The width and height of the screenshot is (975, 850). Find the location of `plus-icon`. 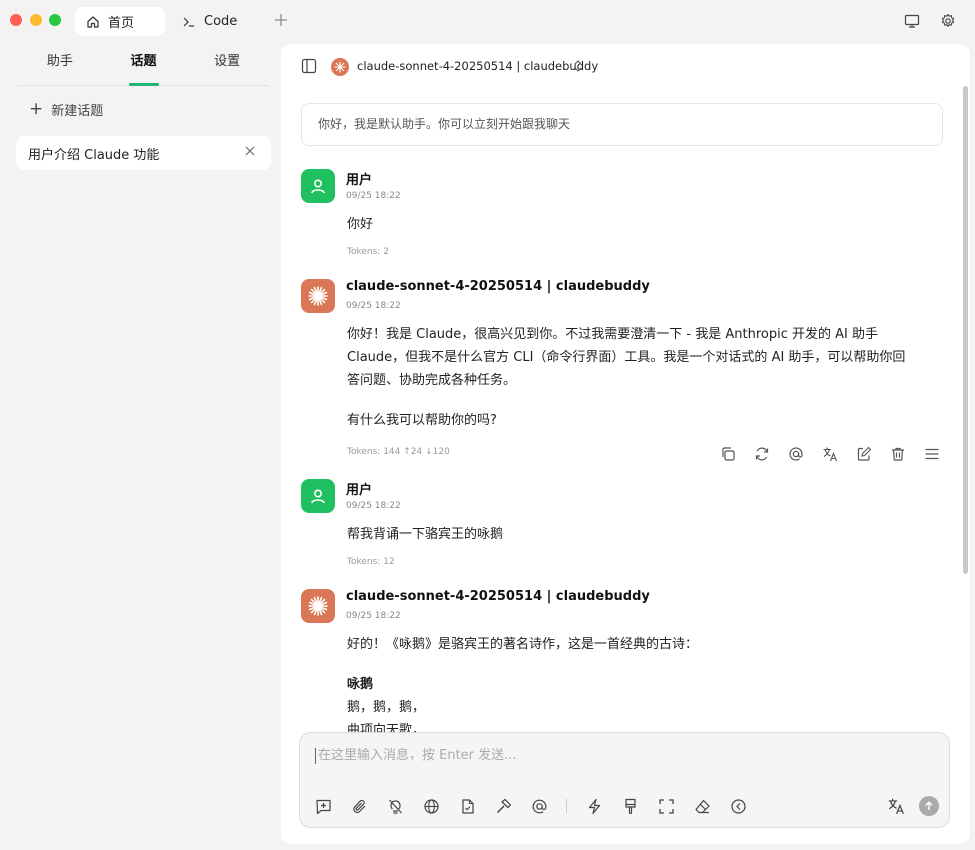

plus-icon is located at coordinates (281, 20).